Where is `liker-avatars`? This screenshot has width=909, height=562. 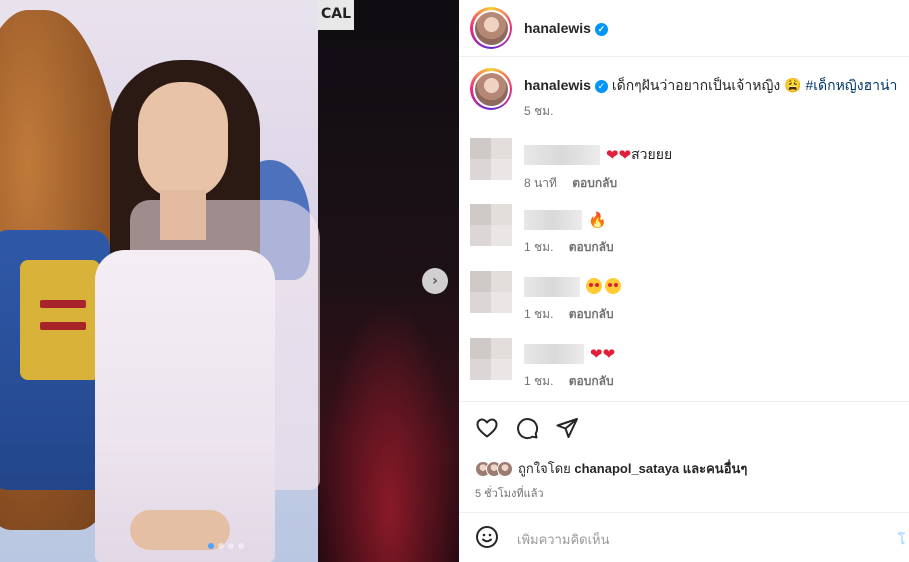
liker-avatars is located at coordinates (494, 468).